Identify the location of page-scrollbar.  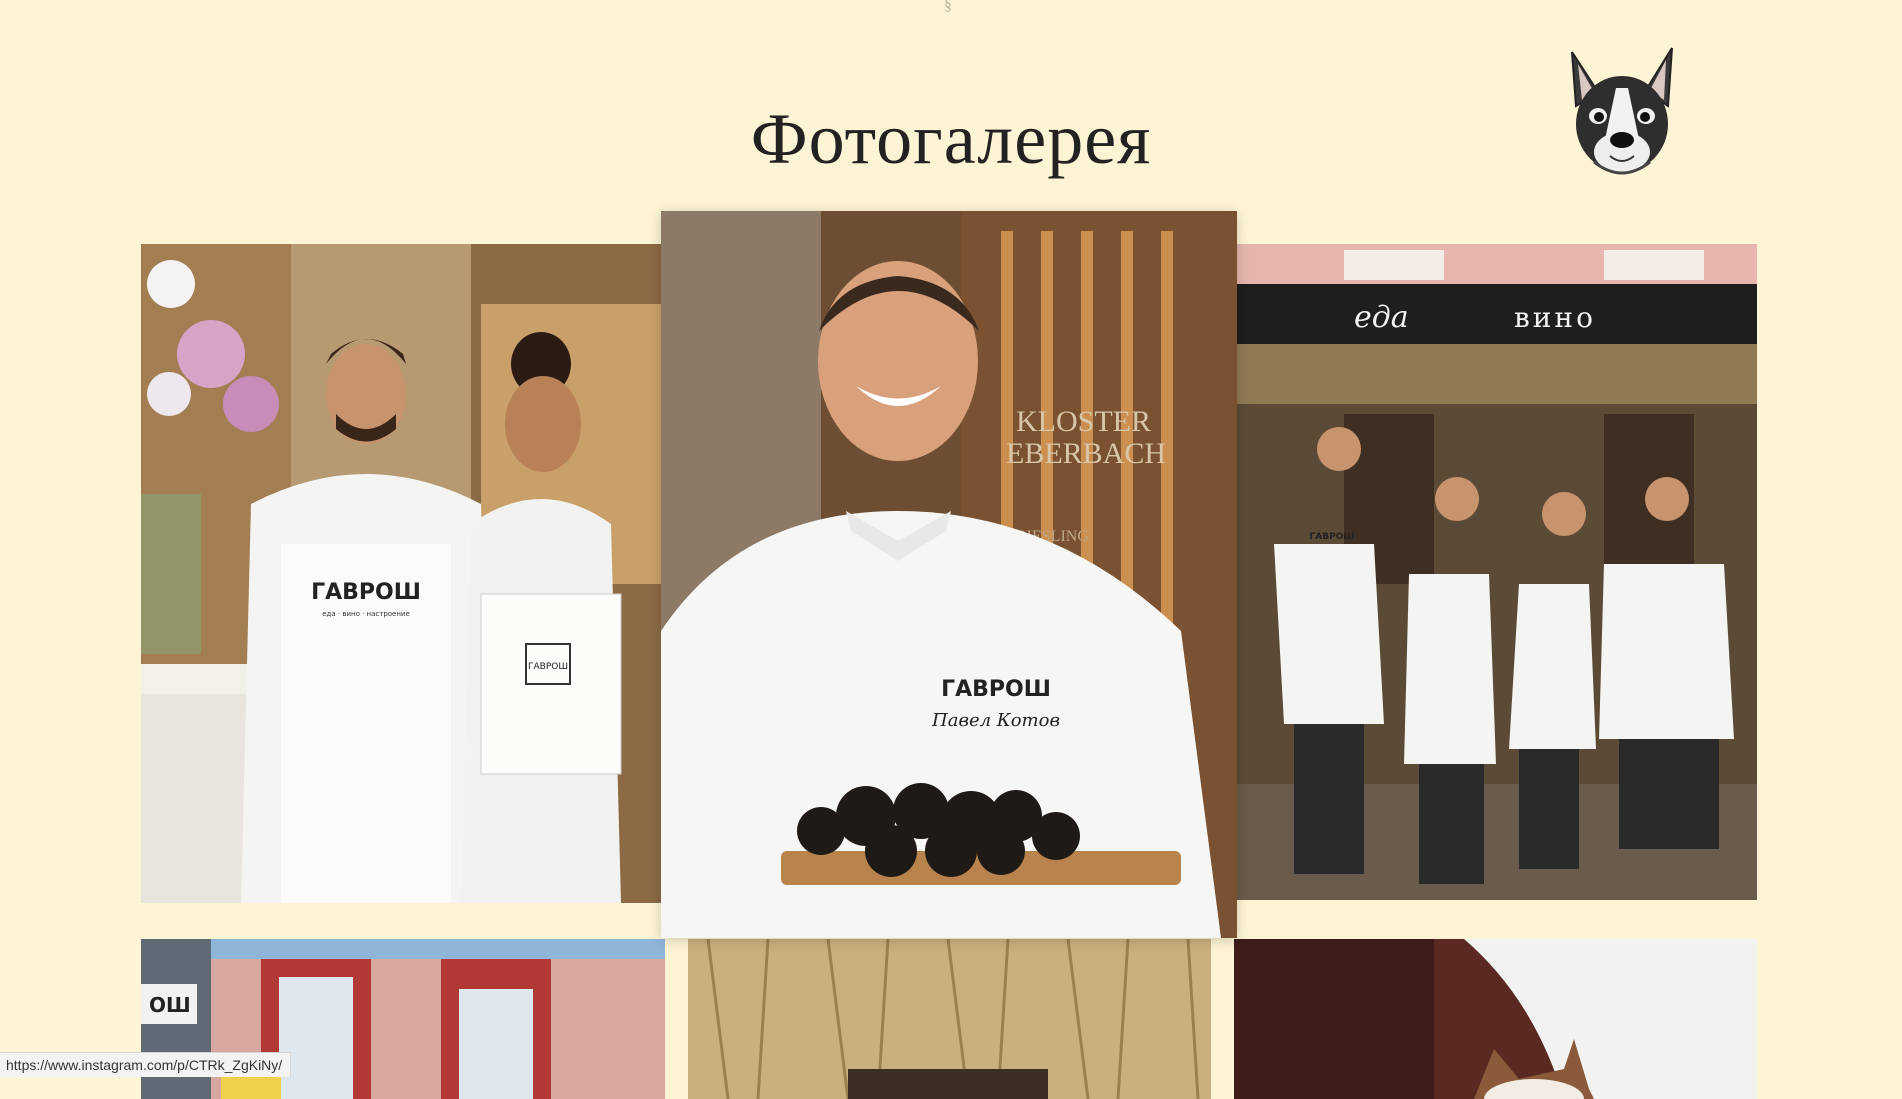
(1897, 538).